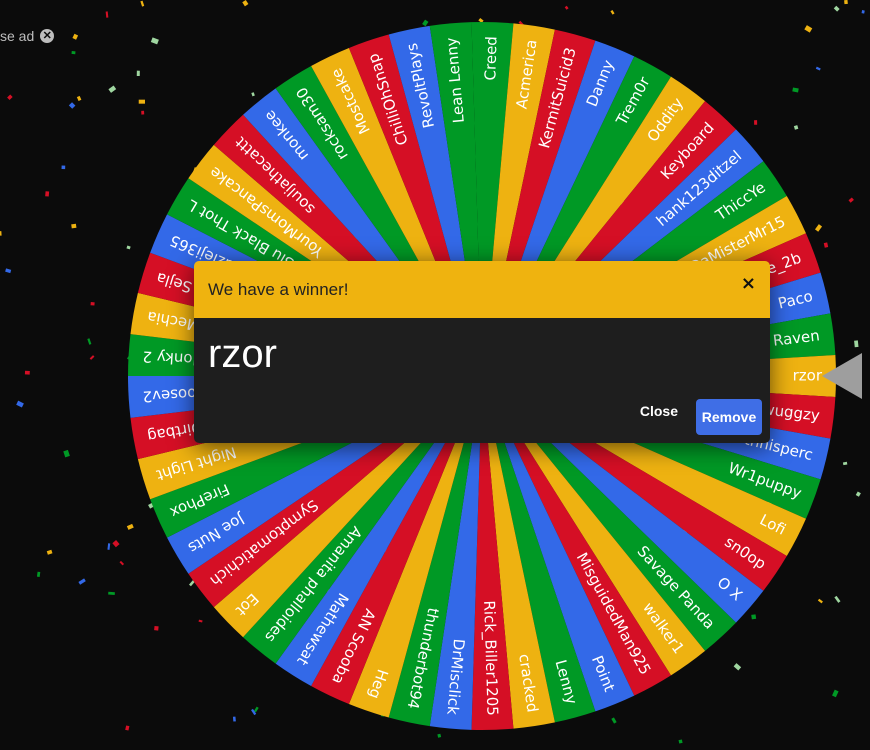 Image resolution: width=870 pixels, height=750 pixels. I want to click on dialog-title: We have a winner!, so click(278, 289).